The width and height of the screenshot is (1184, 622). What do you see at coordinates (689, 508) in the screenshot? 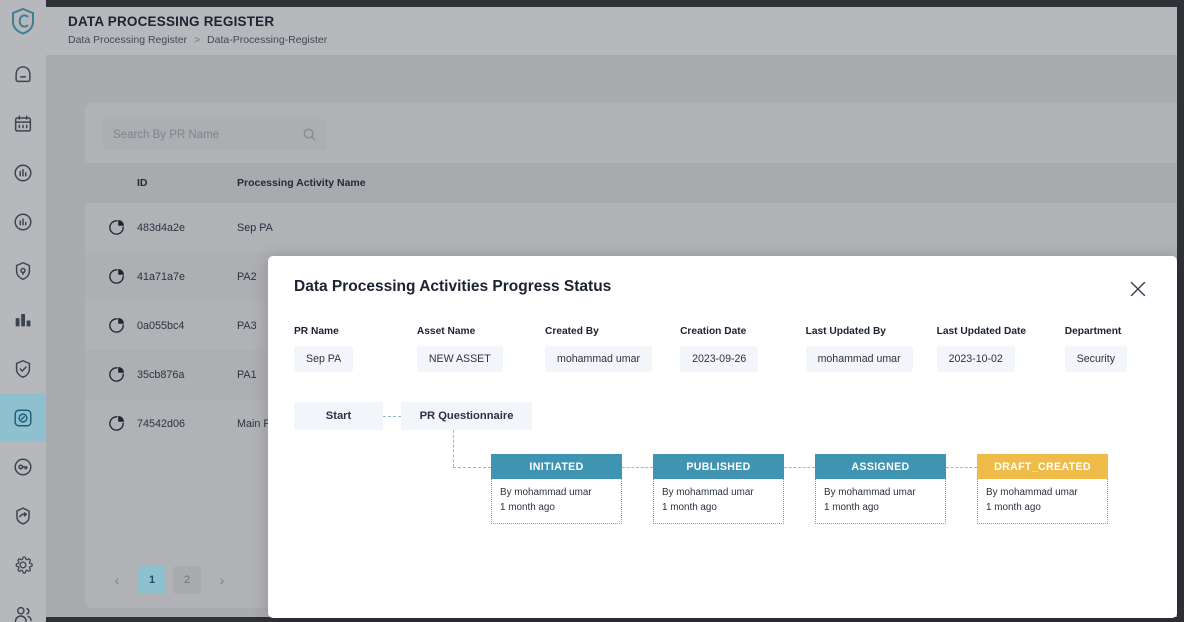
I see `stage-when-2: 1 month ago` at bounding box center [689, 508].